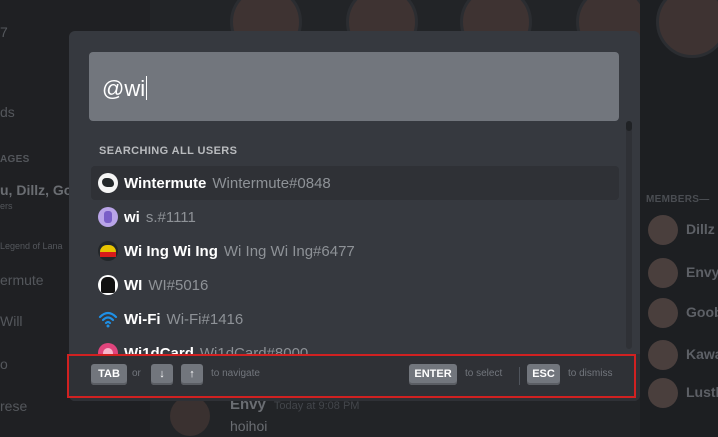  What do you see at coordinates (433, 374) in the screenshot?
I see `enter-key-hint: ENTER` at bounding box center [433, 374].